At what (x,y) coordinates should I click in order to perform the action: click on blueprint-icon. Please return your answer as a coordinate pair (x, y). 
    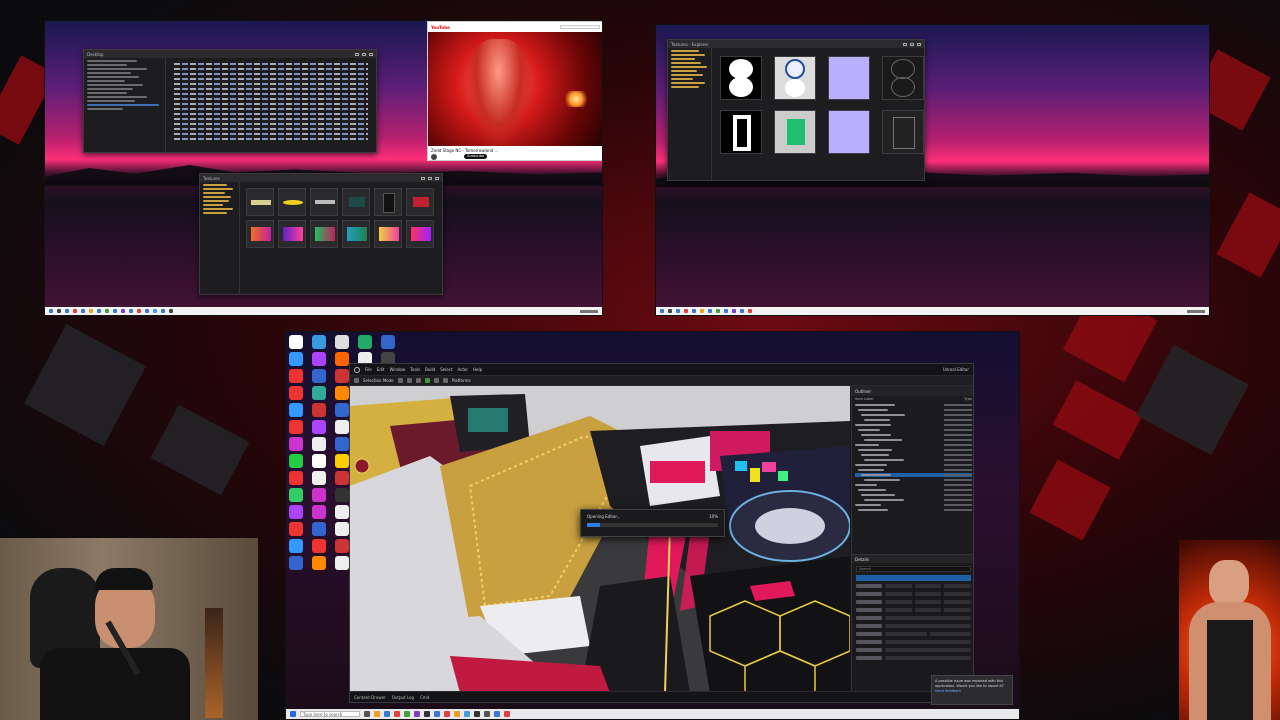
    Looking at the image, I should click on (409, 380).